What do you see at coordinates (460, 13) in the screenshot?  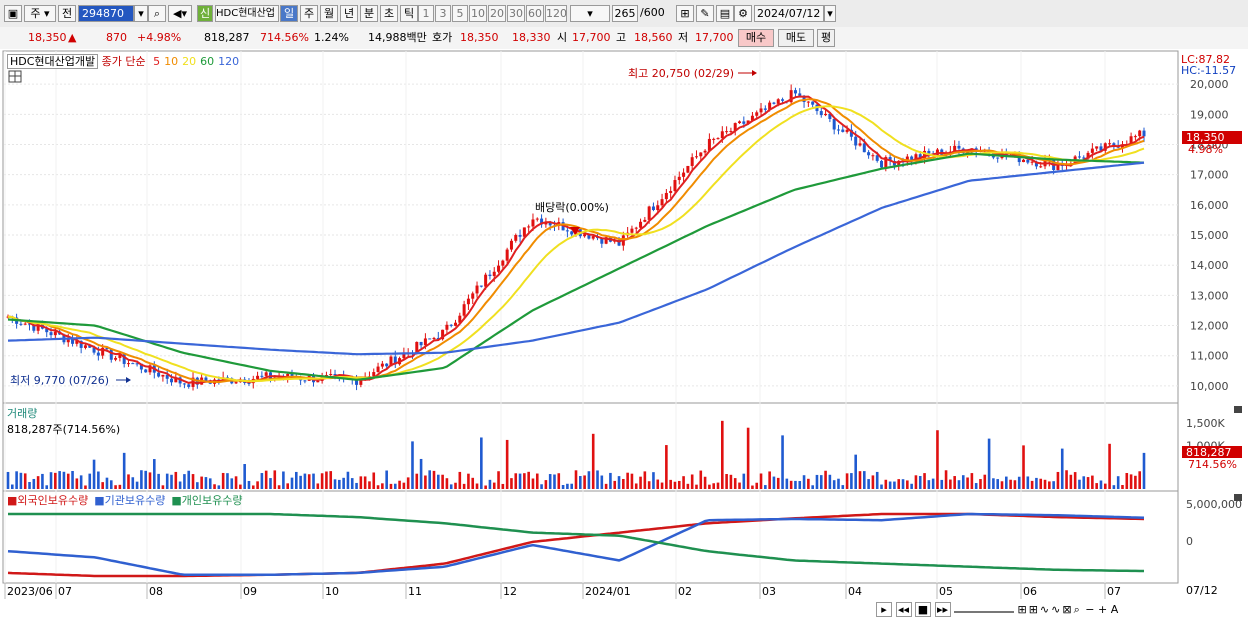 I see `interval-button-5: 5` at bounding box center [460, 13].